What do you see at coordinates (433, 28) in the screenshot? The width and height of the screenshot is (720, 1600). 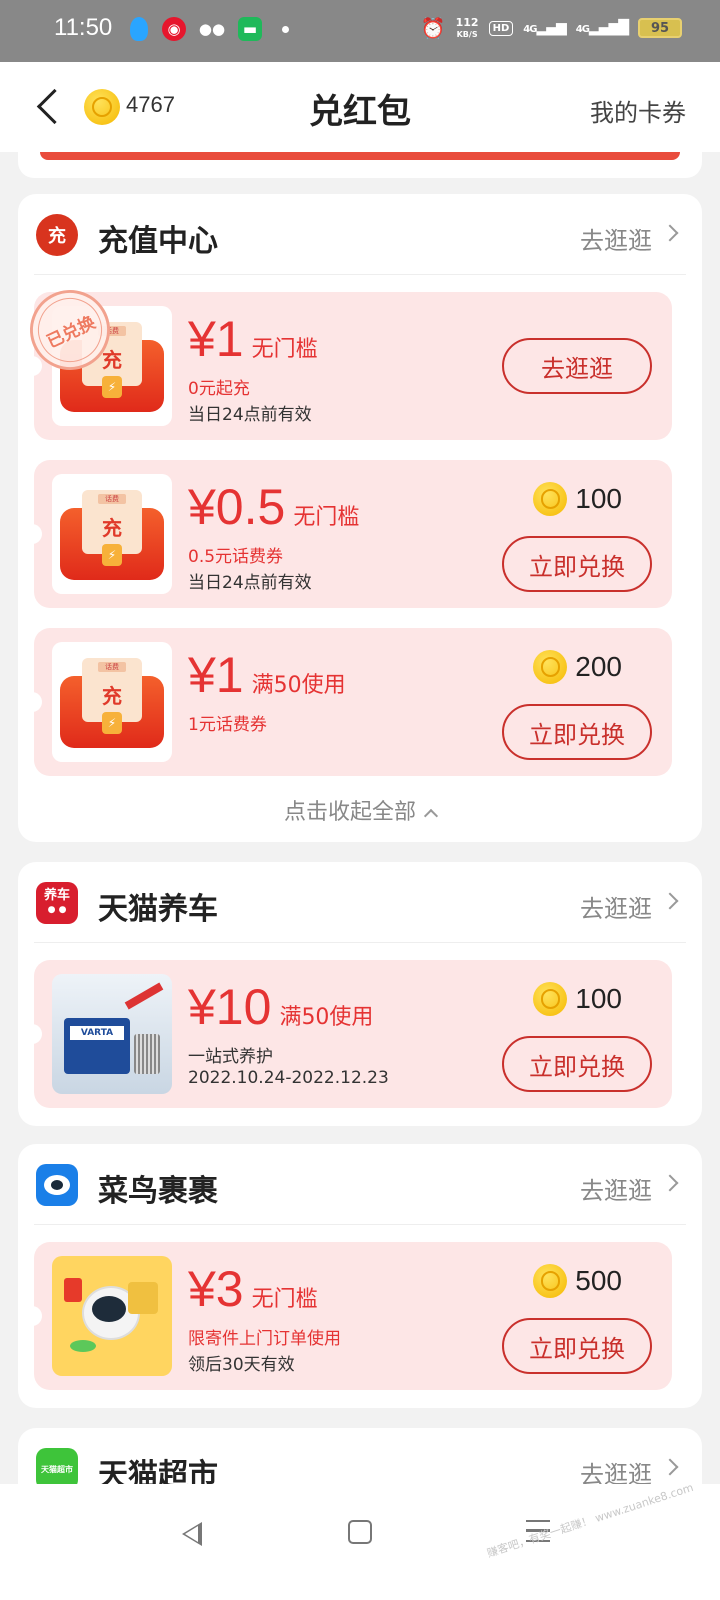 I see `alarm-icon: ⏰` at bounding box center [433, 28].